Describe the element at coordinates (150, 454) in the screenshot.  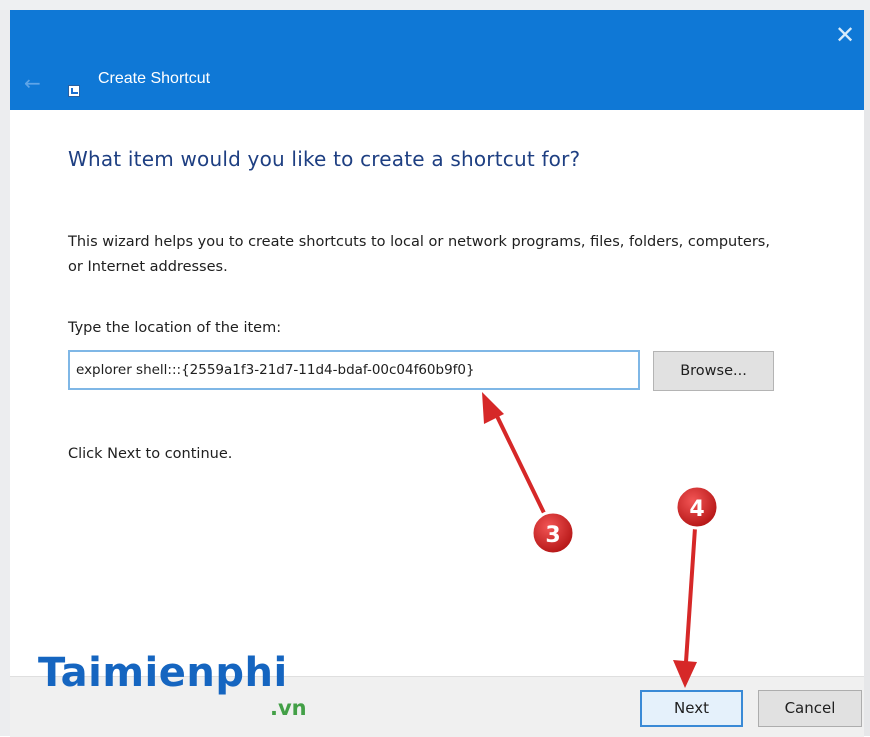
I see `continue-instruction: Click Next to continue.` at that location.